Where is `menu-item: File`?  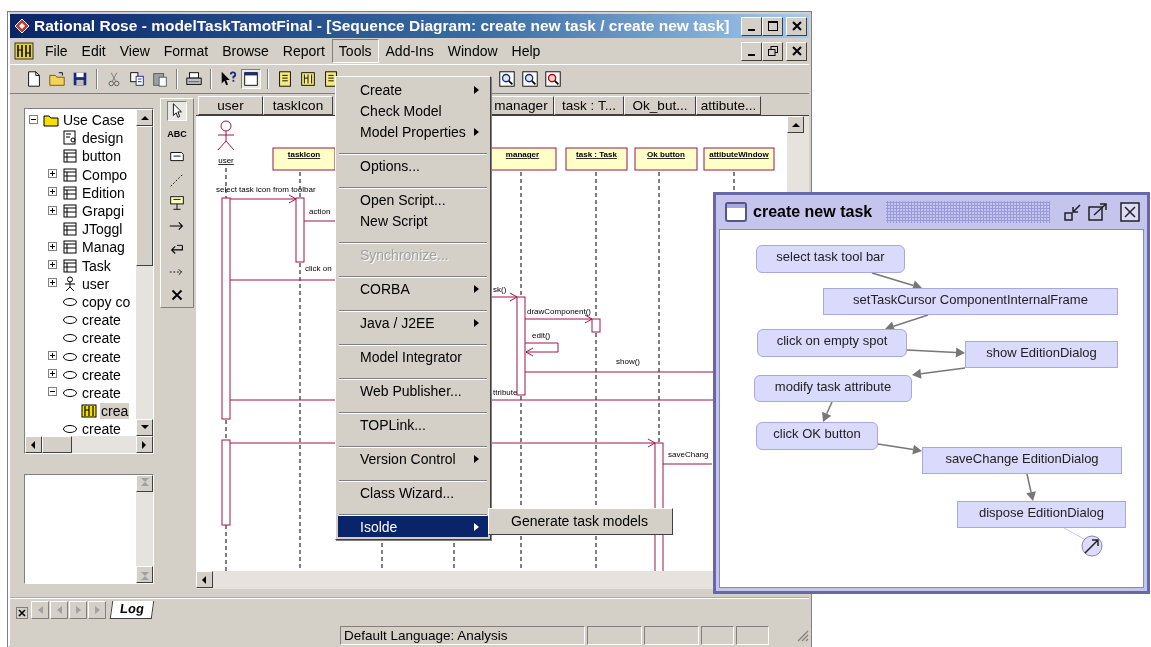 menu-item: File is located at coordinates (56, 51).